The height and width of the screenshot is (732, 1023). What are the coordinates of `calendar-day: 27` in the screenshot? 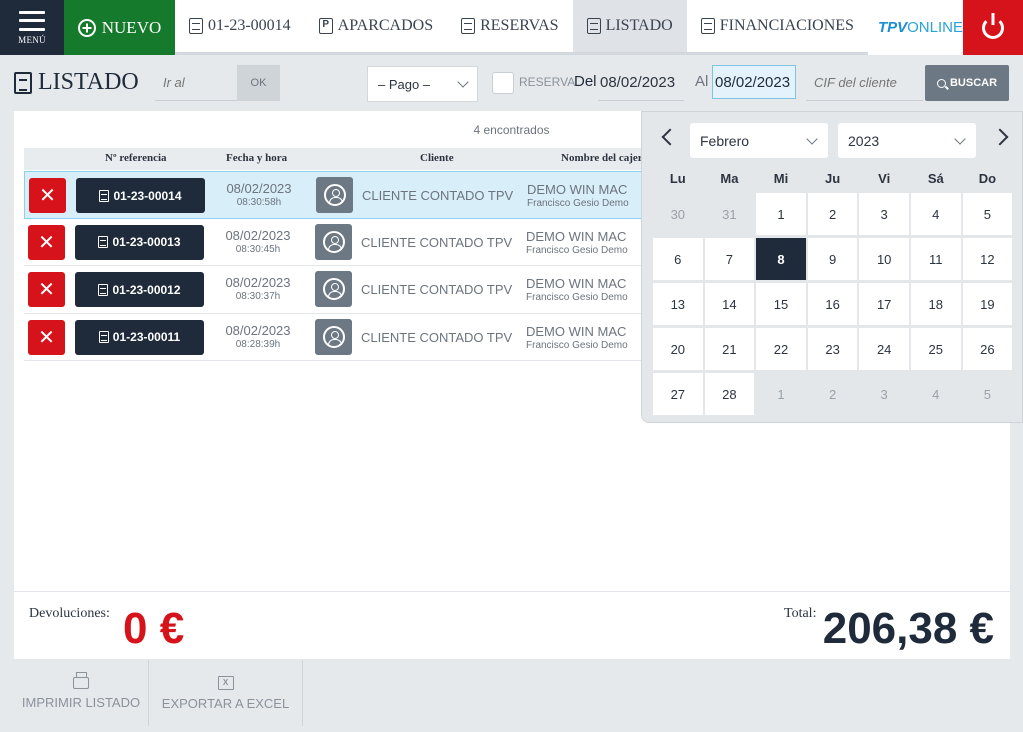 It's located at (678, 394).